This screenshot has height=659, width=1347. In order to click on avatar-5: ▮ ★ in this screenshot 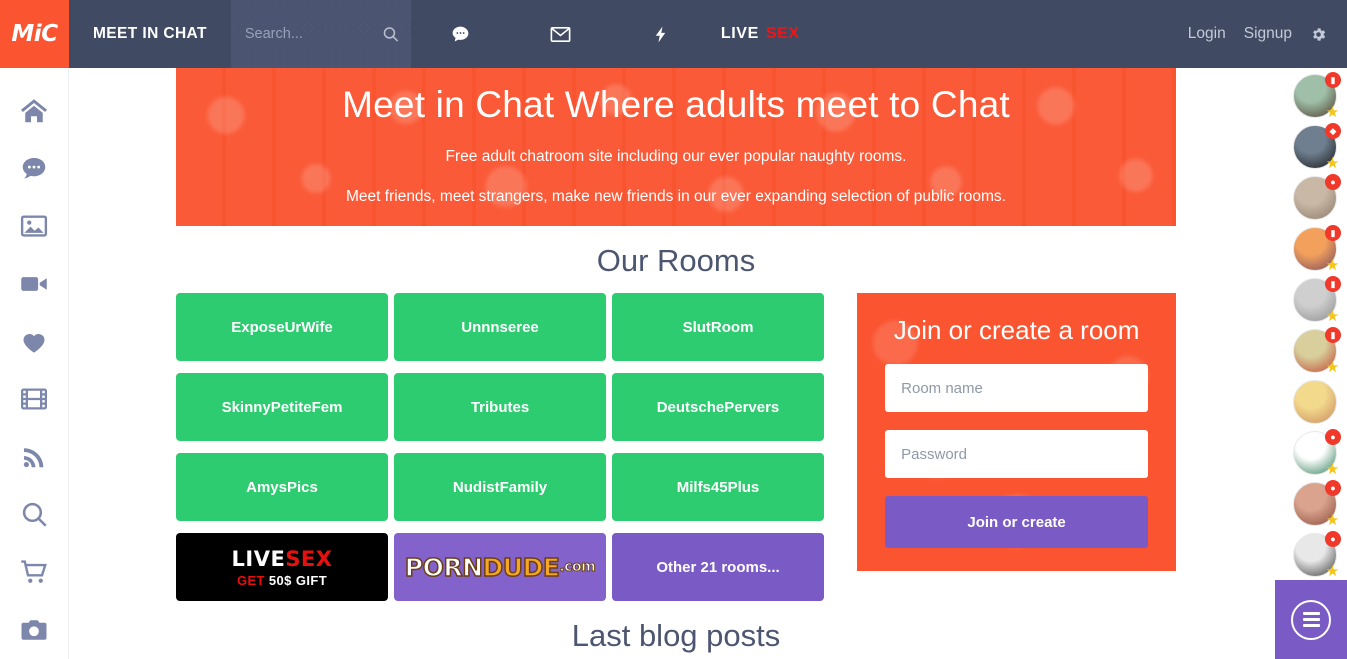, I will do `click(1317, 300)`.